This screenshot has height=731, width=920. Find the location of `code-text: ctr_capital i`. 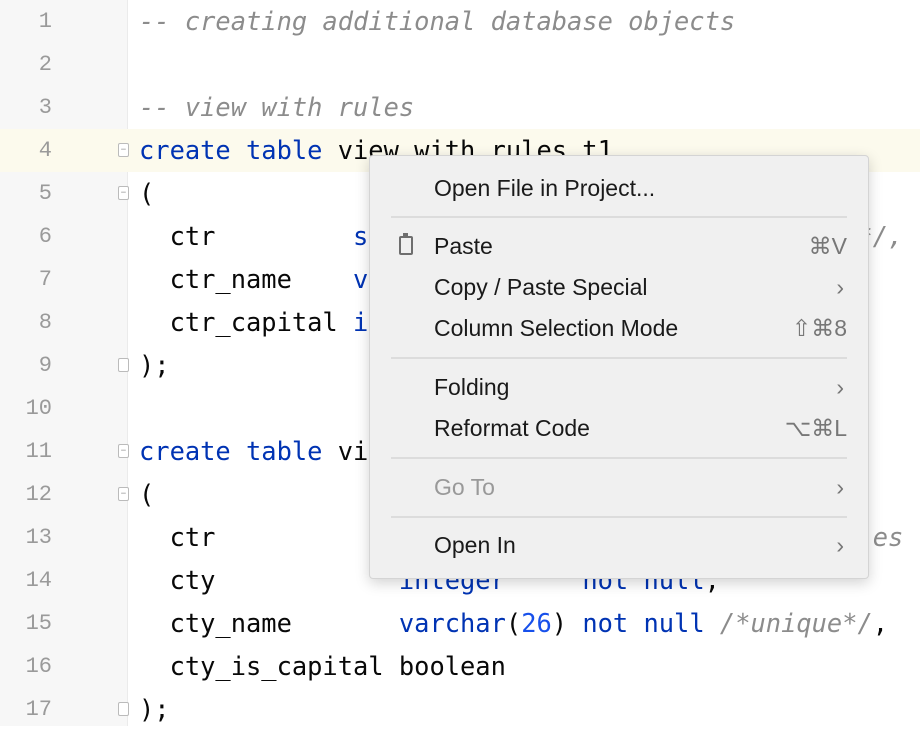

code-text: ctr_capital i is located at coordinates (254, 322).